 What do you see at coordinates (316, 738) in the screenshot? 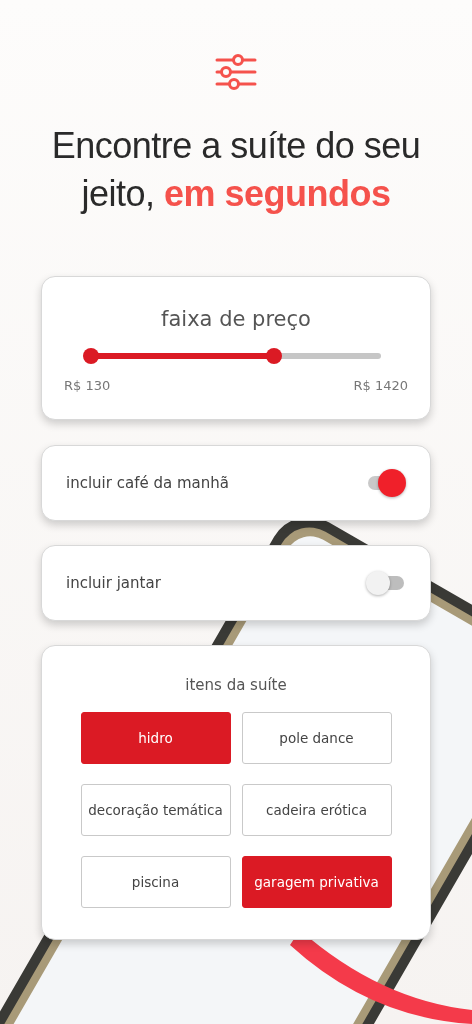
I see `amenity-chip: pole dance` at bounding box center [316, 738].